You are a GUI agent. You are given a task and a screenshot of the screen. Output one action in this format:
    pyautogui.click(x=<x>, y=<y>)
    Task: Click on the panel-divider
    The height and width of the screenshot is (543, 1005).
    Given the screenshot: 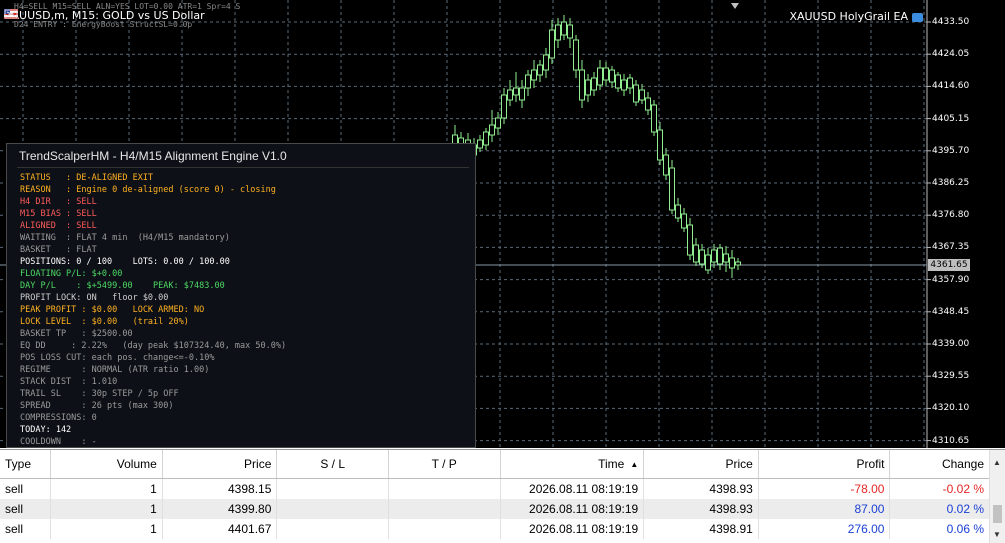 What is the action you would take?
    pyautogui.click(x=243, y=167)
    